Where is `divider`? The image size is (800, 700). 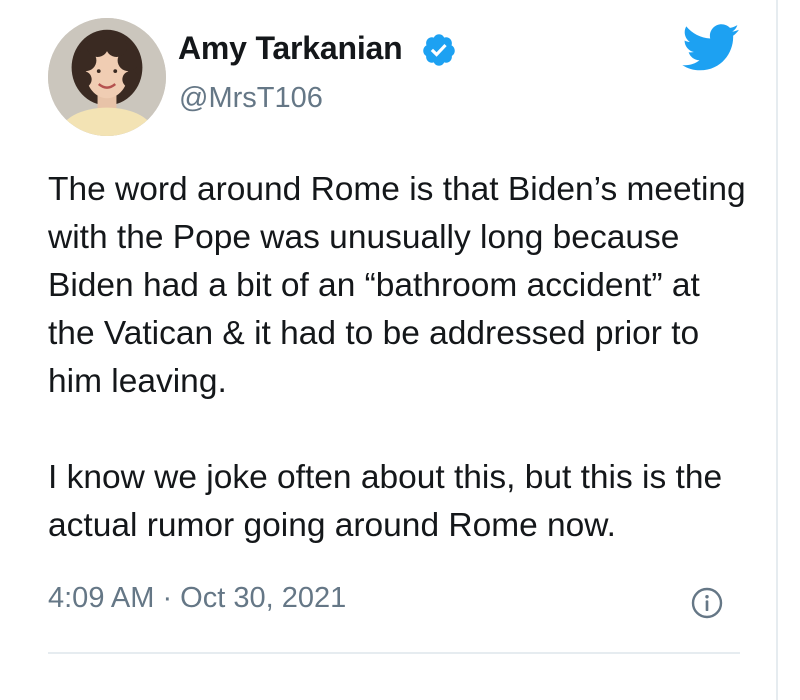 divider is located at coordinates (394, 653).